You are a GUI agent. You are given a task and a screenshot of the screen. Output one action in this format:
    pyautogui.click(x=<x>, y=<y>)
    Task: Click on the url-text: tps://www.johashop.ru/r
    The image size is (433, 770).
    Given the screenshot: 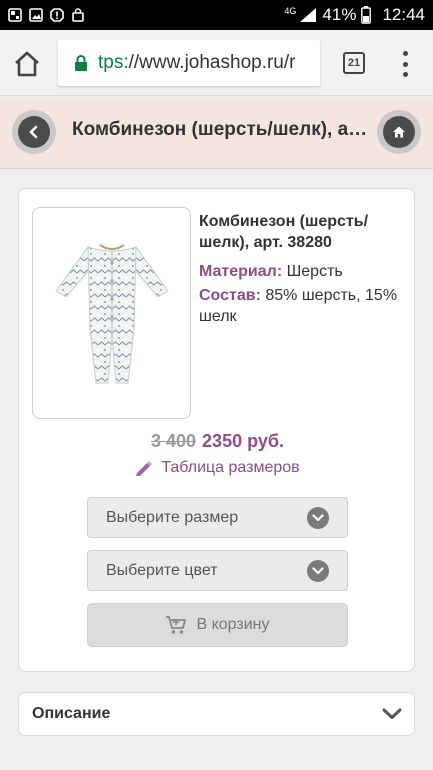 What is the action you would take?
    pyautogui.click(x=196, y=63)
    